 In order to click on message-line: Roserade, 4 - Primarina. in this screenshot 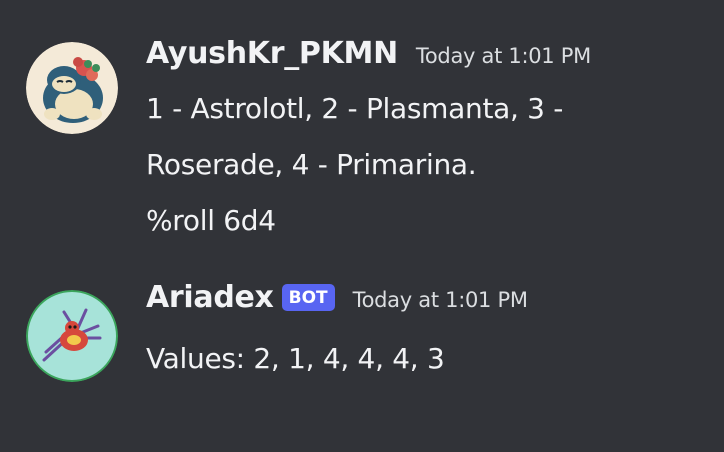, I will do `click(426, 164)`.